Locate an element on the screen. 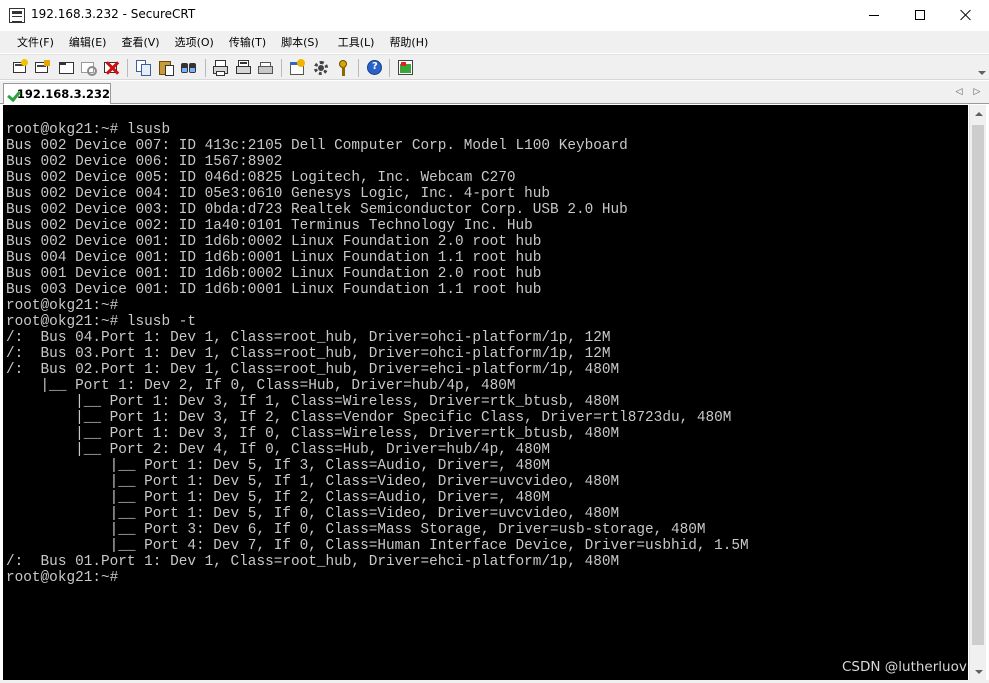  title-bar: 192.168.3.232 - SecureCRT is located at coordinates (494, 15).